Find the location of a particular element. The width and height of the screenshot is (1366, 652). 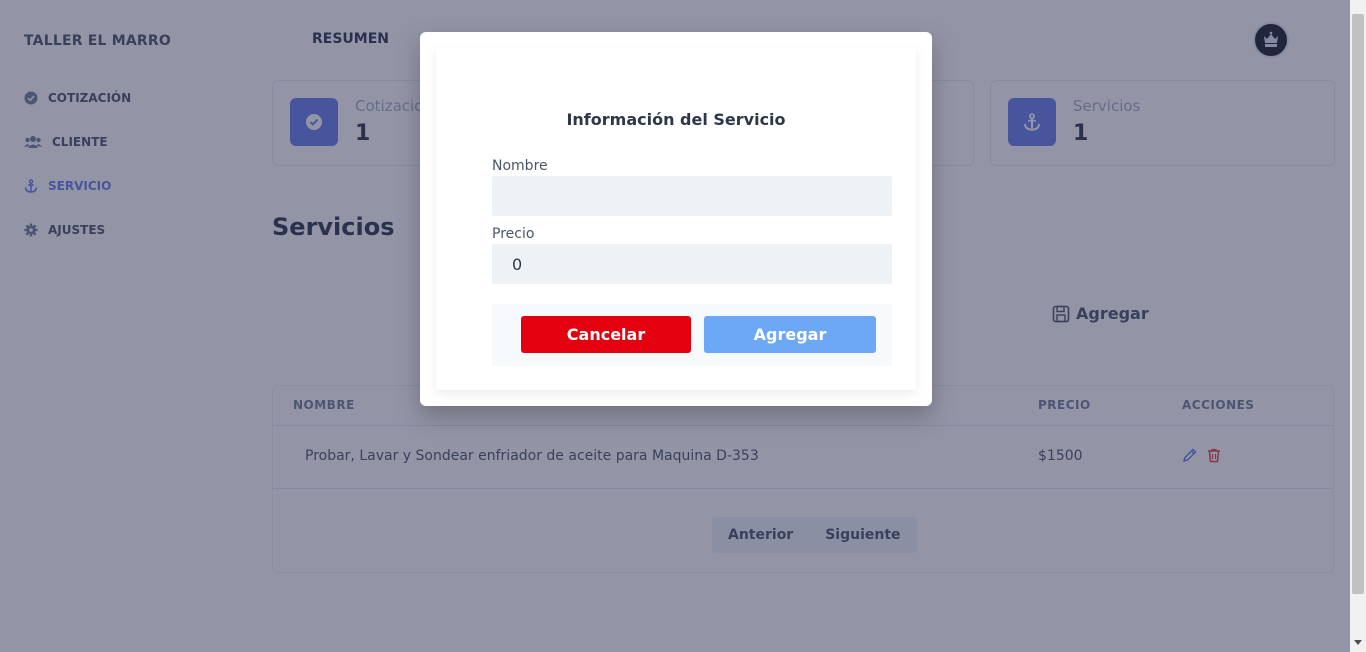

modal-title: Información del Servicio is located at coordinates (676, 119).